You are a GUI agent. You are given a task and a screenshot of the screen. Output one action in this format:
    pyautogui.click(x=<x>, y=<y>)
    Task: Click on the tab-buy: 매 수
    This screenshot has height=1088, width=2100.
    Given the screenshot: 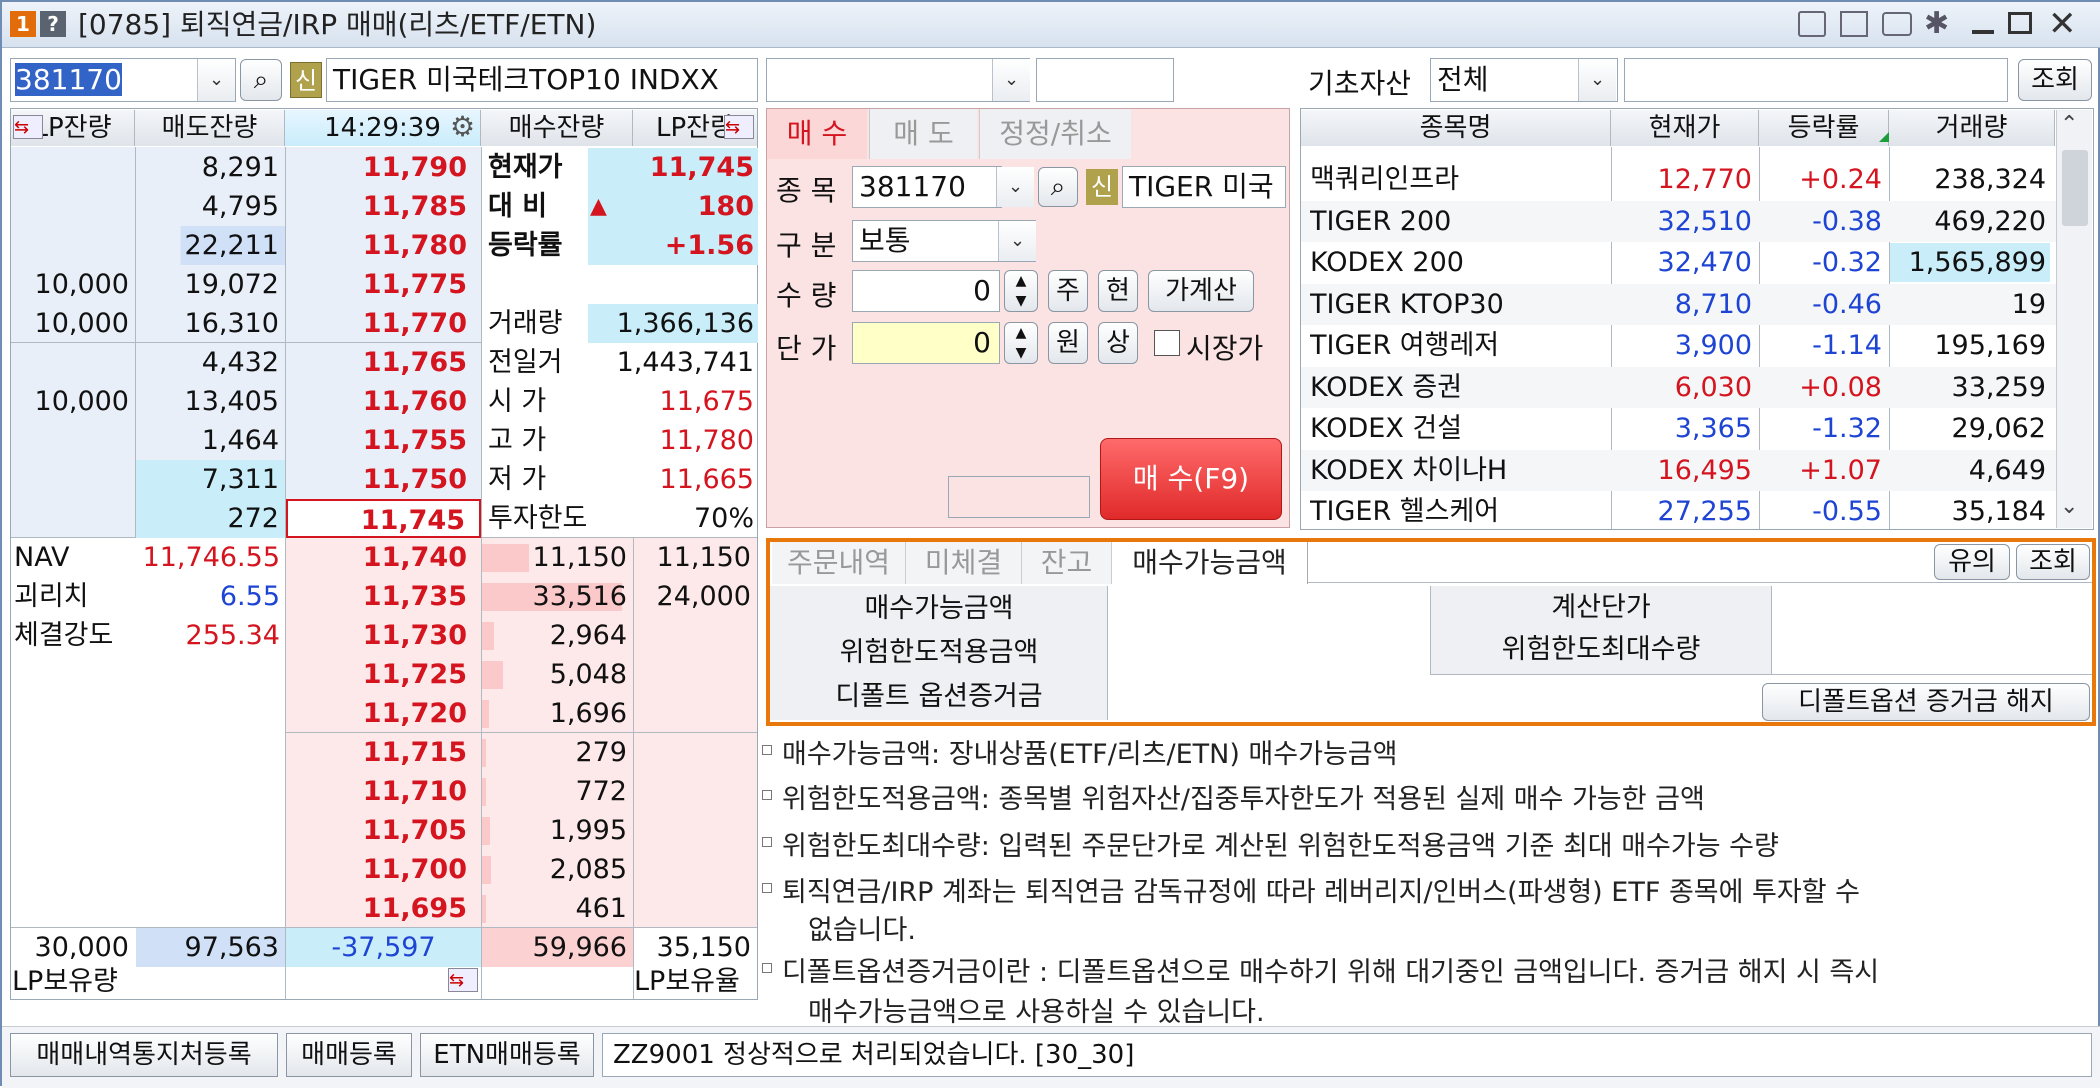 What is the action you would take?
    pyautogui.click(x=817, y=134)
    